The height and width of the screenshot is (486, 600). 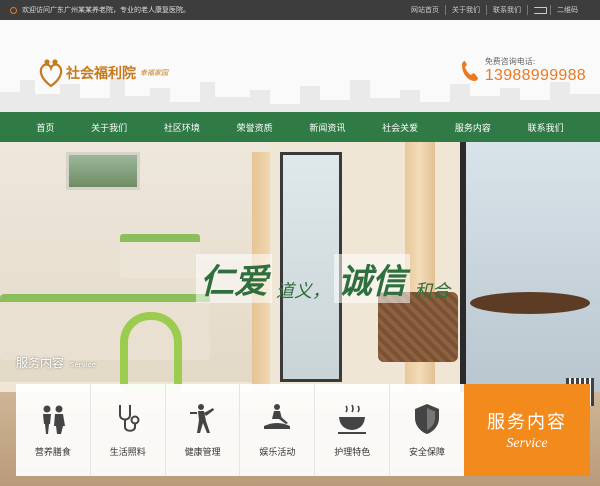 I want to click on services-heading: 服务内容 Service, so click(x=56, y=362).